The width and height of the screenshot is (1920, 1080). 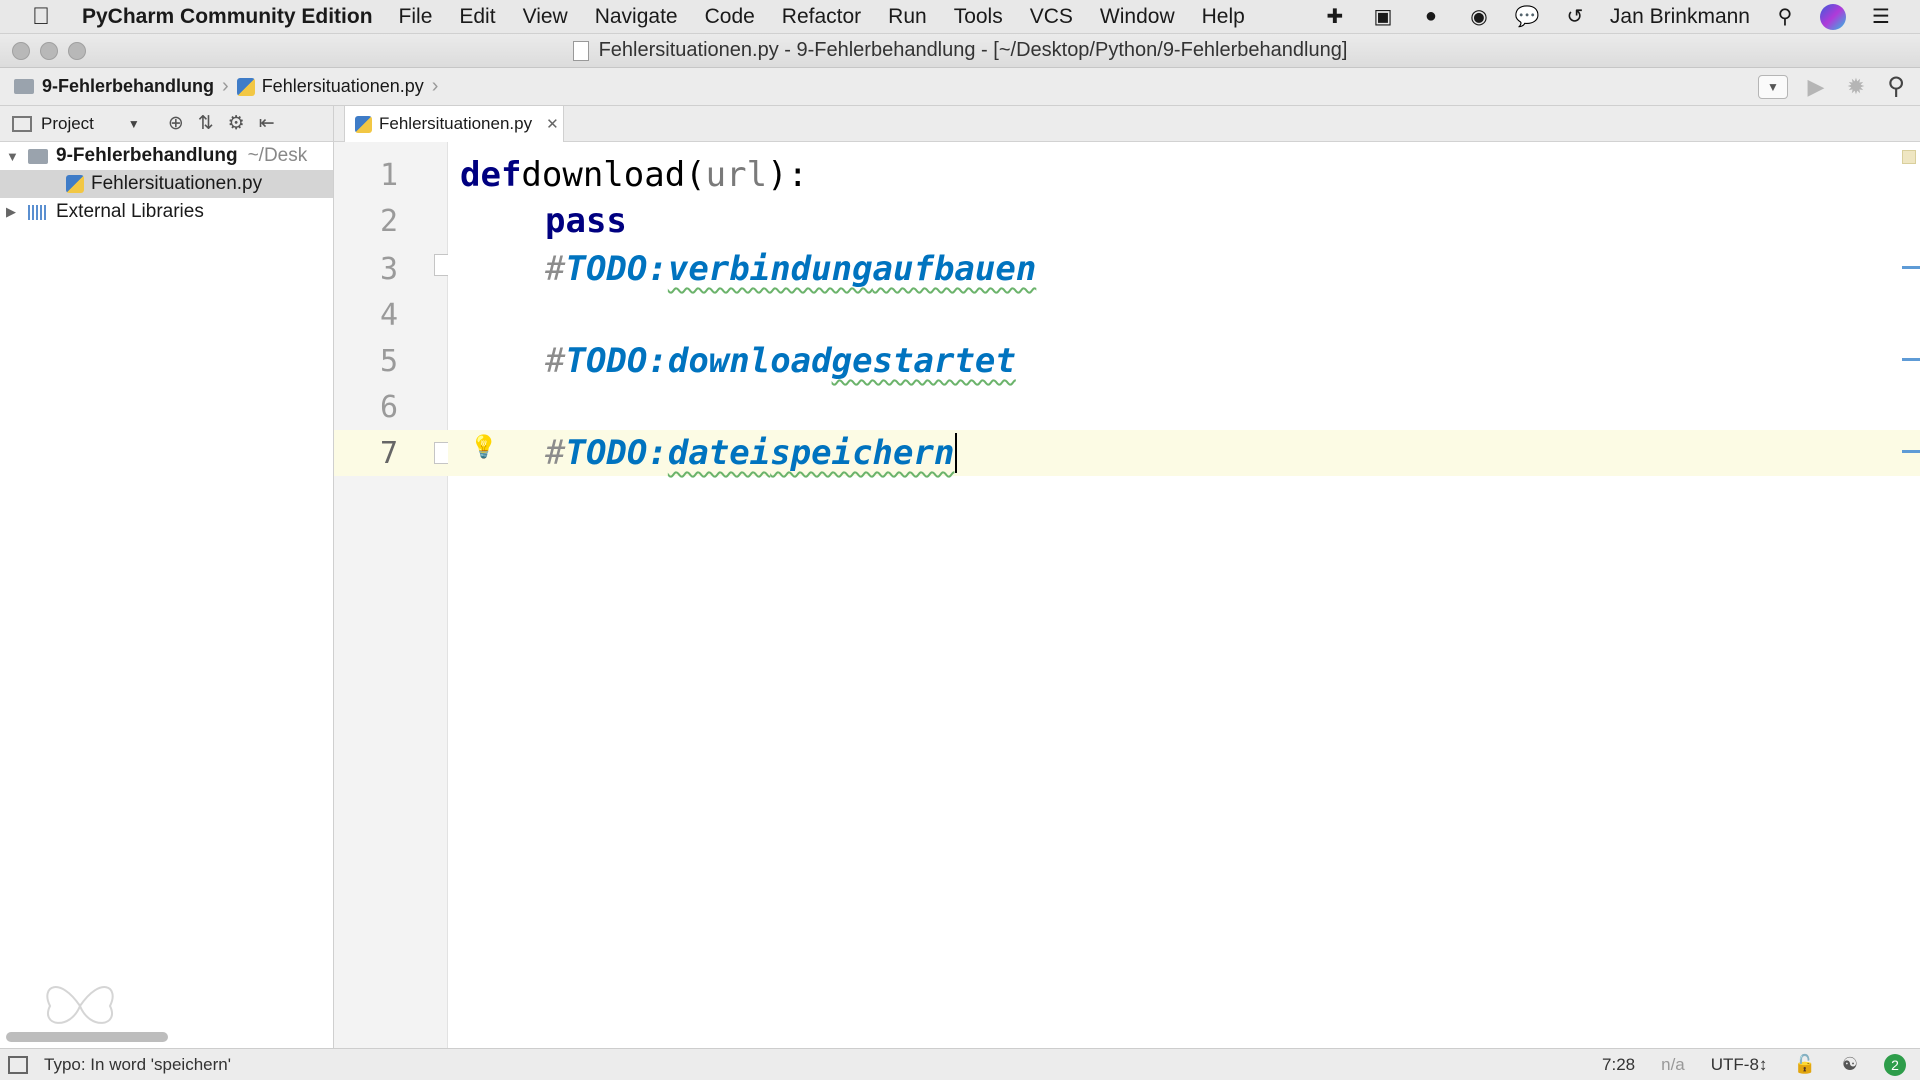 I want to click on line-number: 3, so click(x=388, y=269).